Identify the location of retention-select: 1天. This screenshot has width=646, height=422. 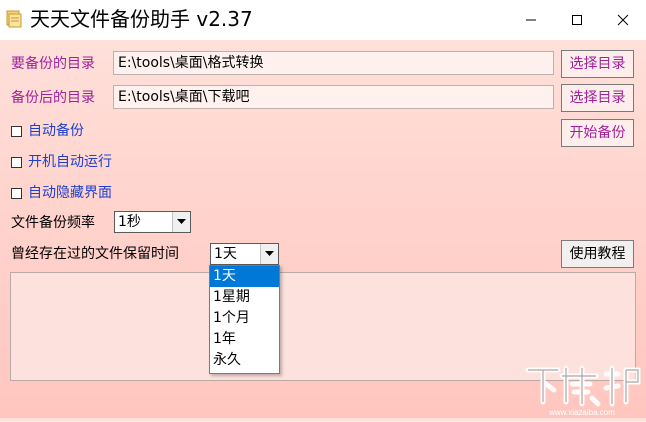
(244, 254).